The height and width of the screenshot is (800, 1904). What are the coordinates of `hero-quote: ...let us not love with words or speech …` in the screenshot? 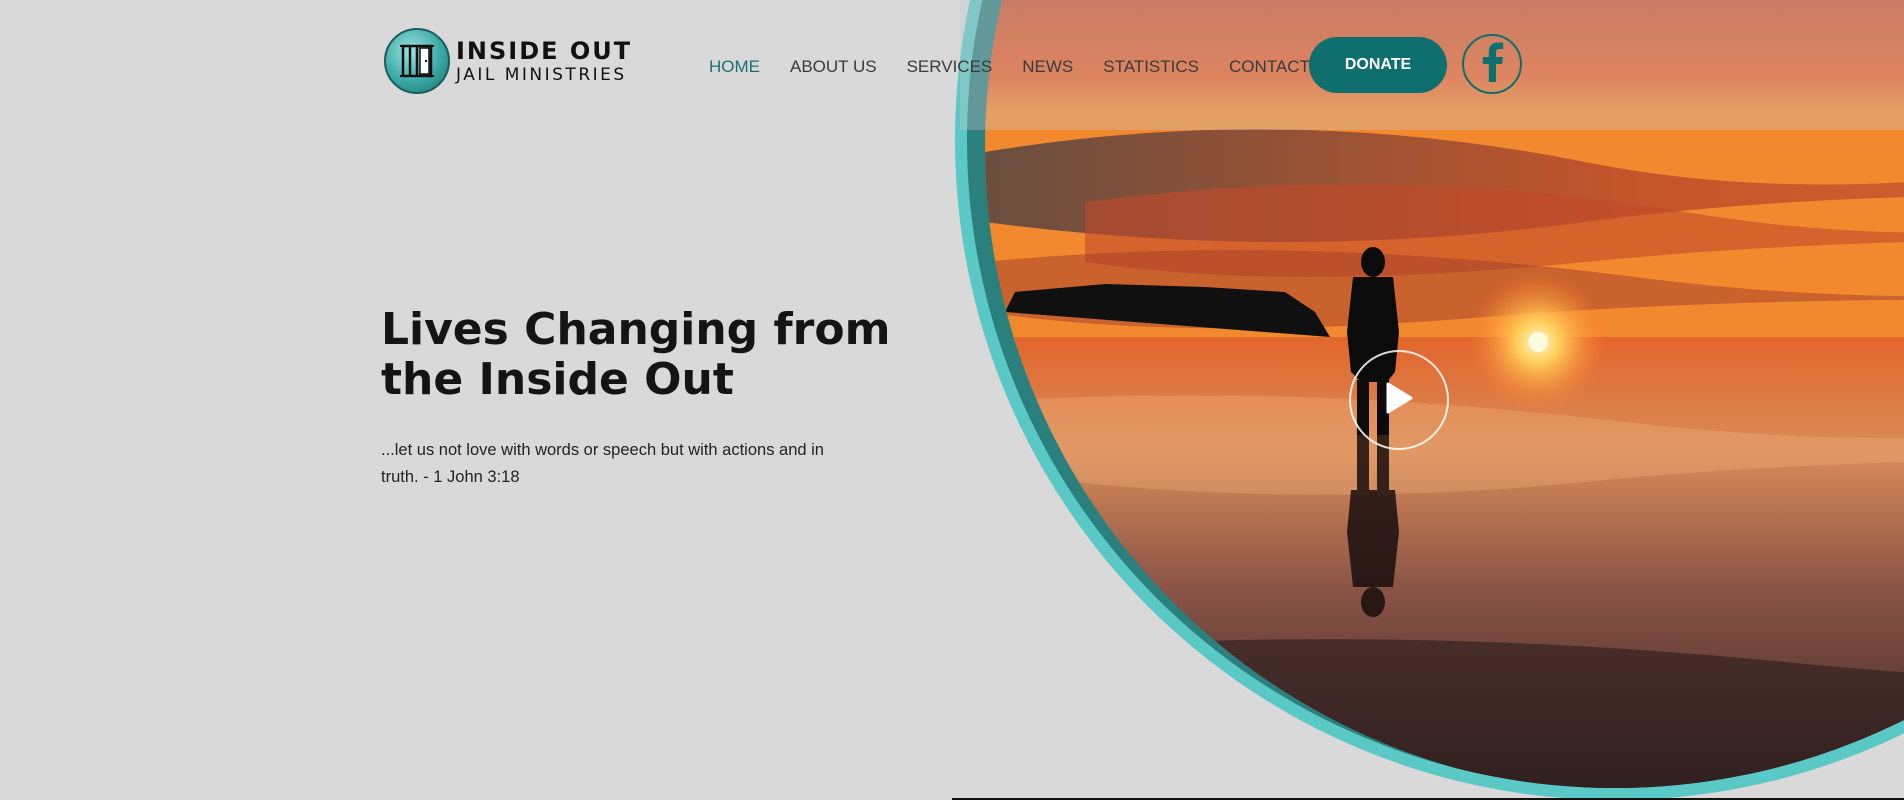 It's located at (602, 463).